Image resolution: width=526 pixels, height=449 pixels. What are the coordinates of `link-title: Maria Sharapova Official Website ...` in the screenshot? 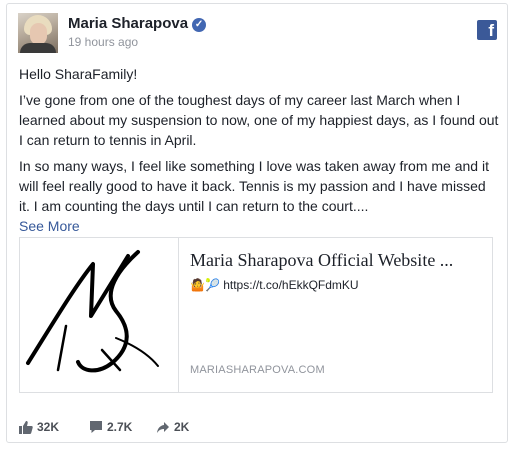 It's located at (338, 260).